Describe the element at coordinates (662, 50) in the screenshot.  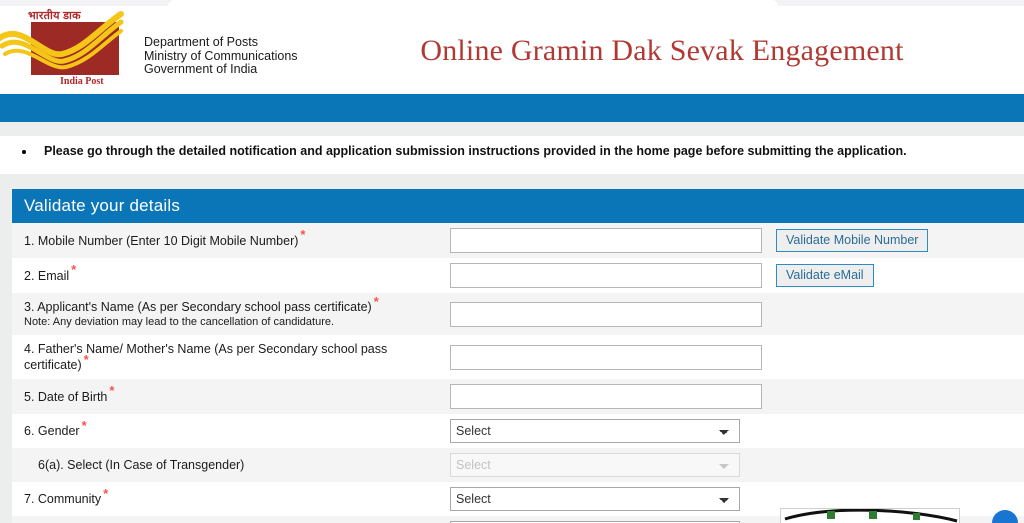
I see `page-title: Online Gramin Dak Sevak Engagement` at that location.